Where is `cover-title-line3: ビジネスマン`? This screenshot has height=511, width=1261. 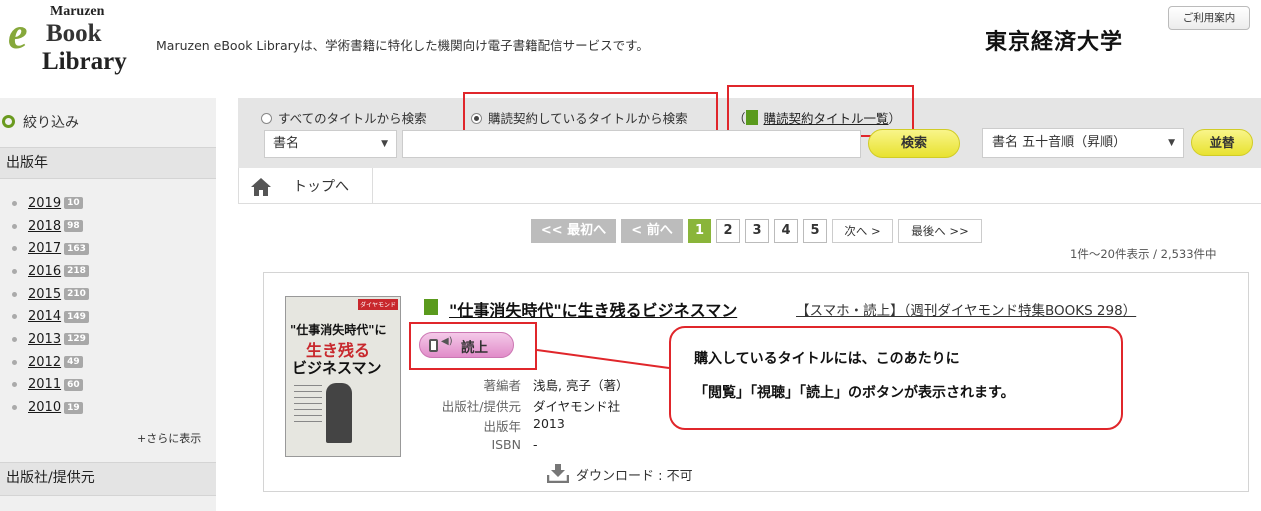
cover-title-line3: ビジネスマン is located at coordinates (337, 368).